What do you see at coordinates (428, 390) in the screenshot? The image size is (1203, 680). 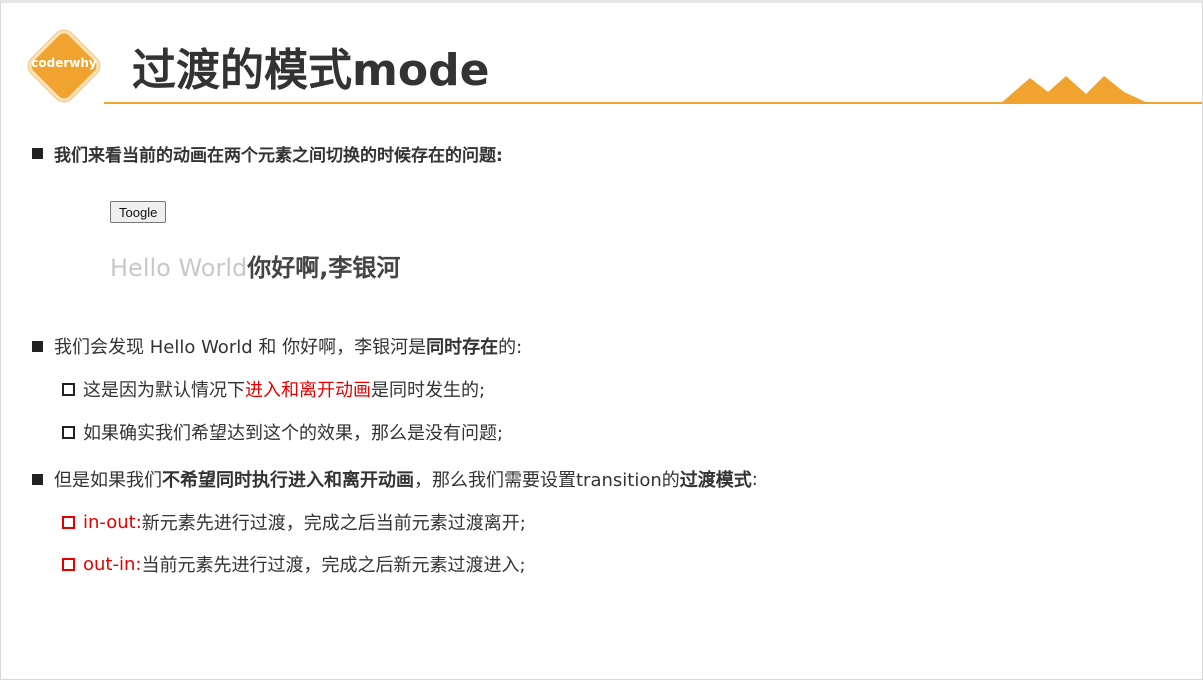 I see `sub-text-post: 是同时发生的;` at bounding box center [428, 390].